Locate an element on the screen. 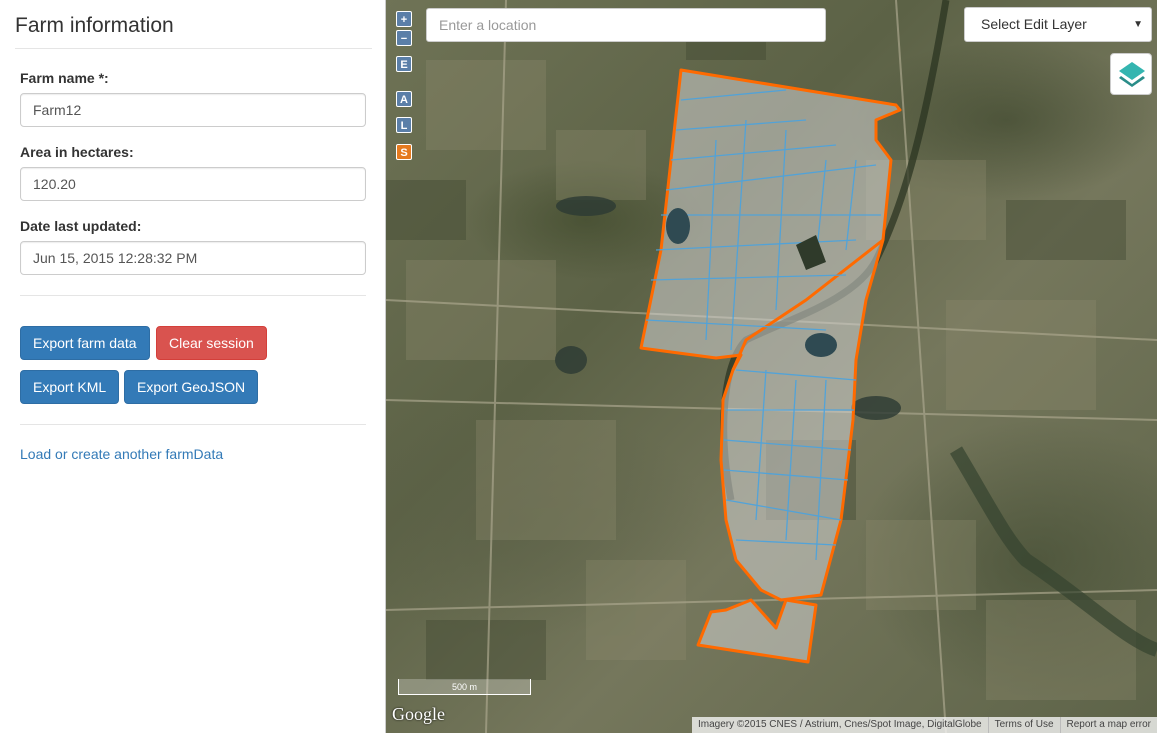 The image size is (1157, 733). load-farm-data-link: Load or create another farmData is located at coordinates (121, 454).